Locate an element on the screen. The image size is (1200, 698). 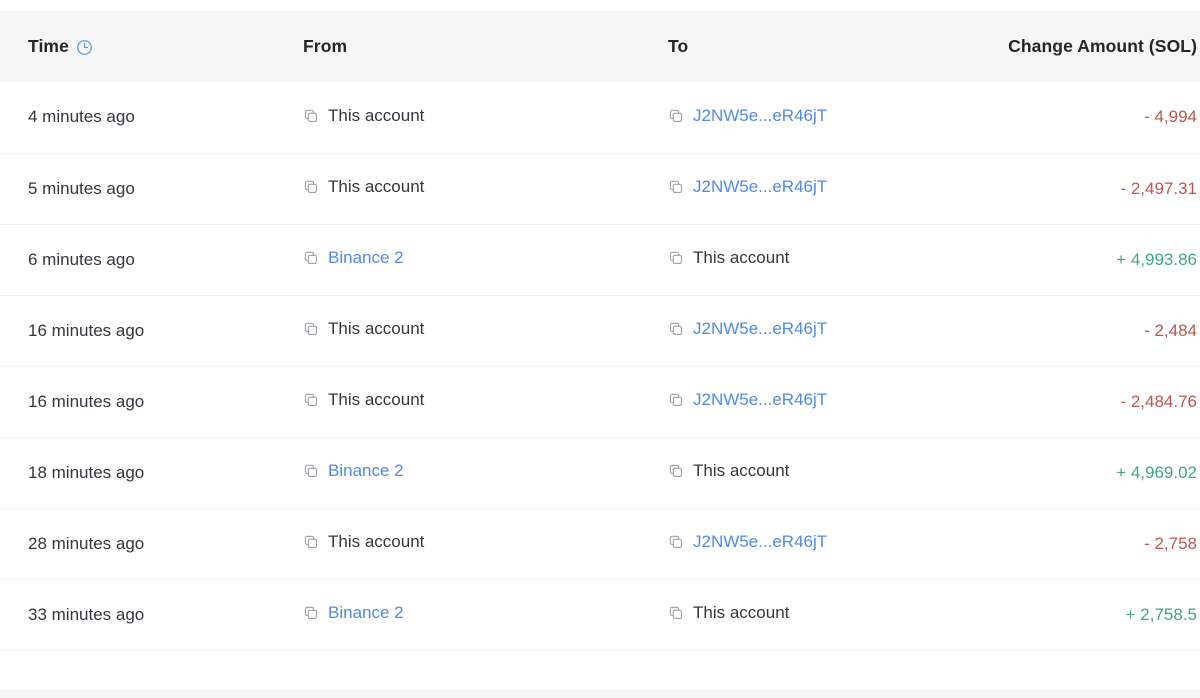
cell-change-amount: - 4,994 is located at coordinates (1097, 117).